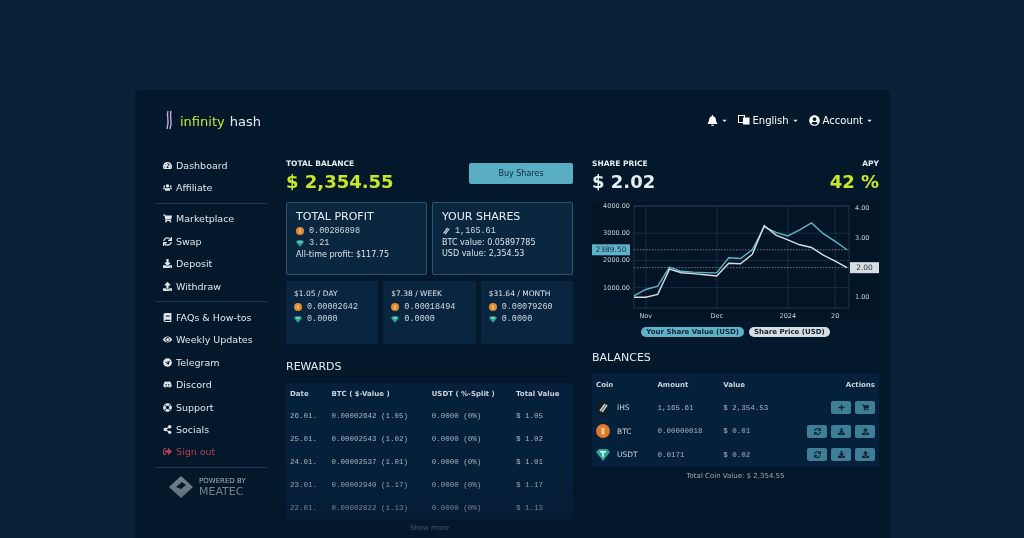 The image size is (1024, 538). Describe the element at coordinates (622, 357) in the screenshot. I see `section-title: BALANCES` at that location.